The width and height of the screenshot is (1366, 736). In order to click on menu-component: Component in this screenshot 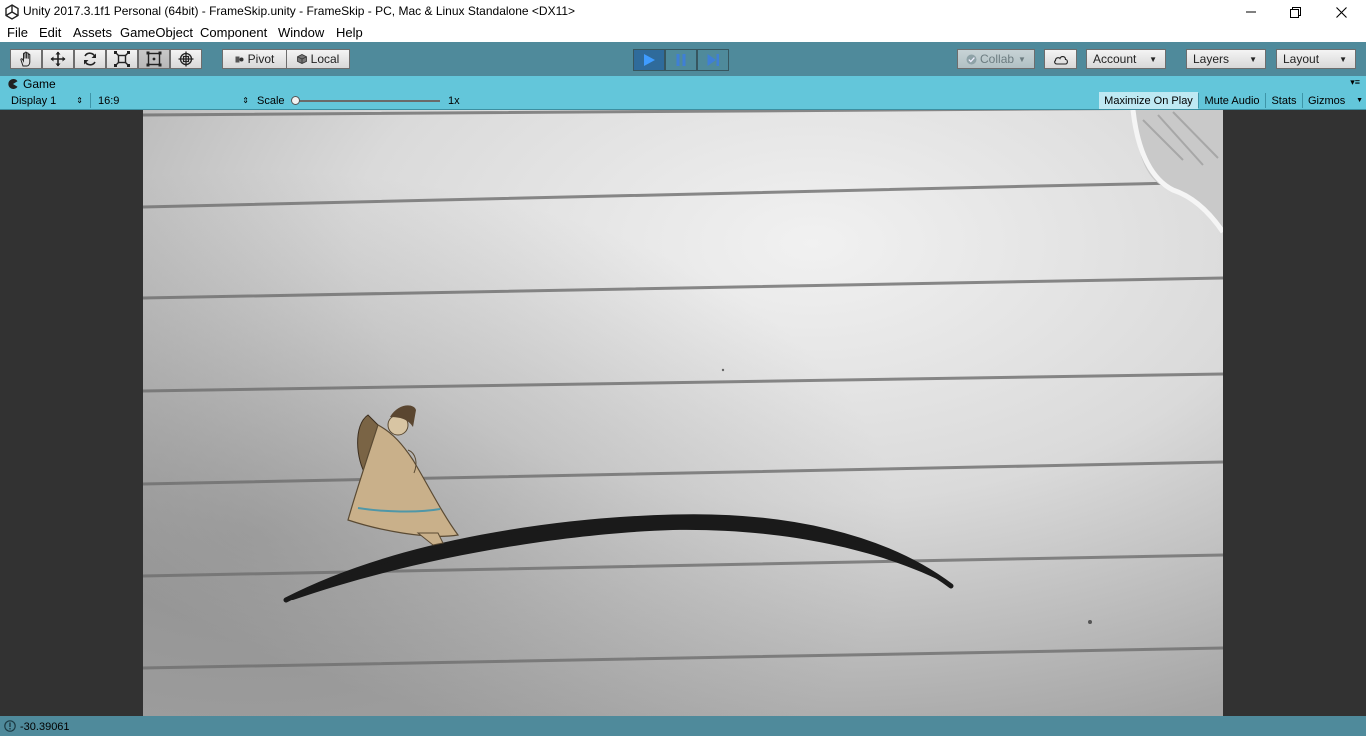, I will do `click(233, 32)`.